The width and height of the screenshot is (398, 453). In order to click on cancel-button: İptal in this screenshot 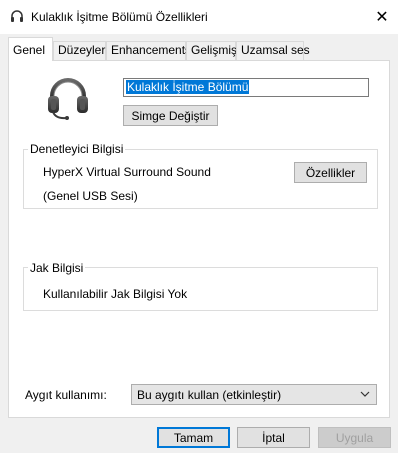, I will do `click(273, 437)`.